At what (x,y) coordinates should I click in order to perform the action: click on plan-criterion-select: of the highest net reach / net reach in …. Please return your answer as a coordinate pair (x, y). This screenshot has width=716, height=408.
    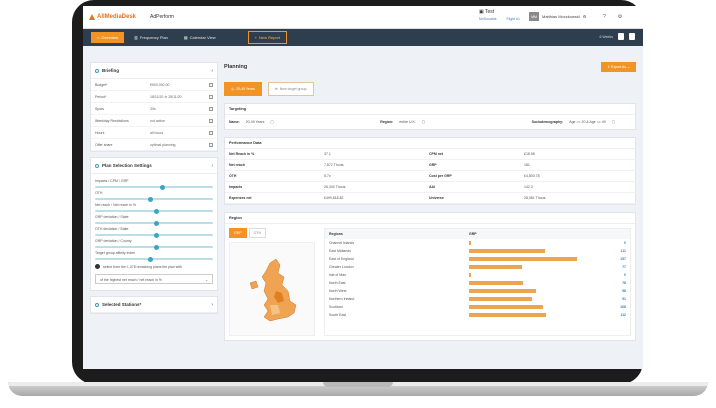
    Looking at the image, I should click on (154, 279).